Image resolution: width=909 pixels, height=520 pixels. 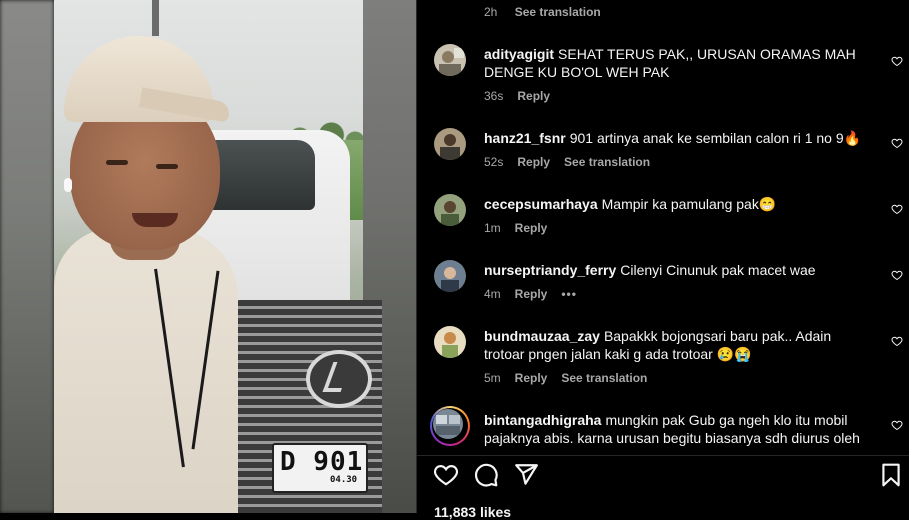 What do you see at coordinates (519, 54) in the screenshot?
I see `comment-username: adityagigit` at bounding box center [519, 54].